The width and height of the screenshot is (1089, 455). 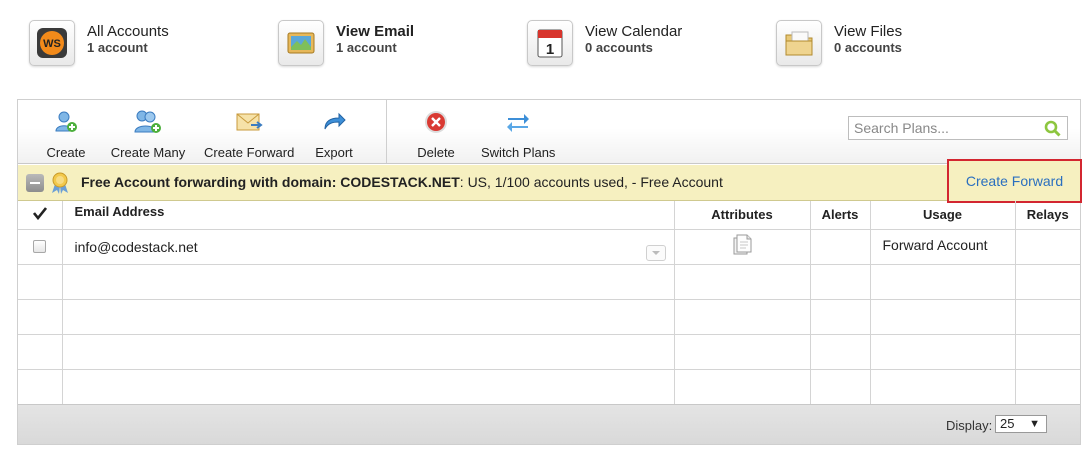 I want to click on nav-title: View Email, so click(x=375, y=32).